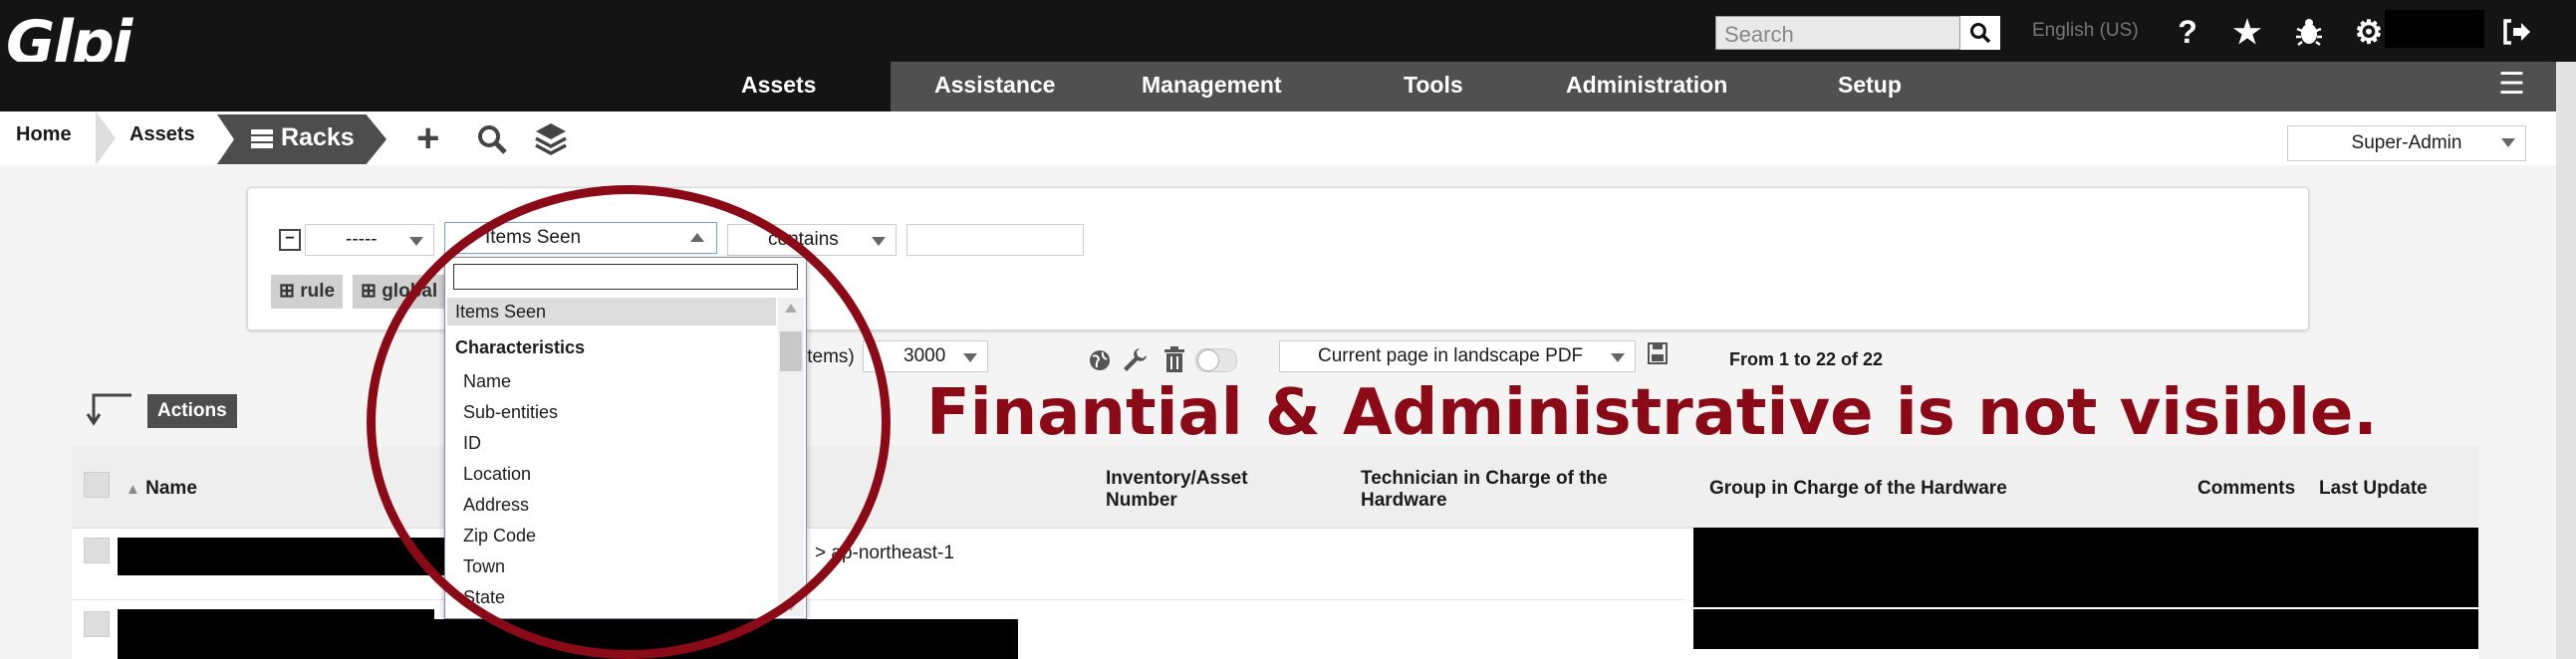 Image resolution: width=2576 pixels, height=659 pixels. What do you see at coordinates (1174, 359) in the screenshot?
I see `trash-icon` at bounding box center [1174, 359].